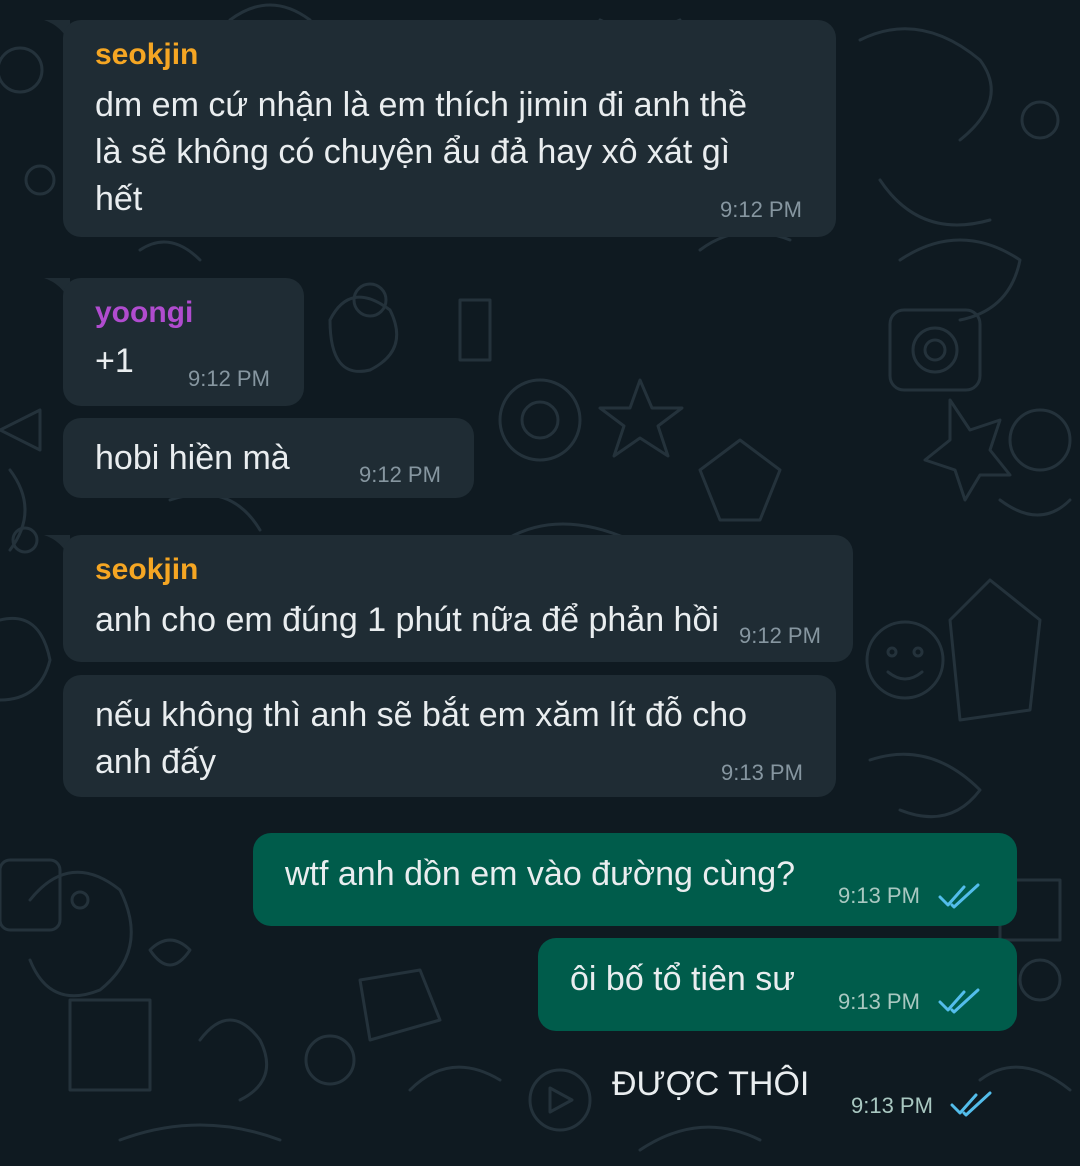 The height and width of the screenshot is (1166, 1080). I want to click on message-text-line: ôi bố tổ tiên sư, so click(683, 979).